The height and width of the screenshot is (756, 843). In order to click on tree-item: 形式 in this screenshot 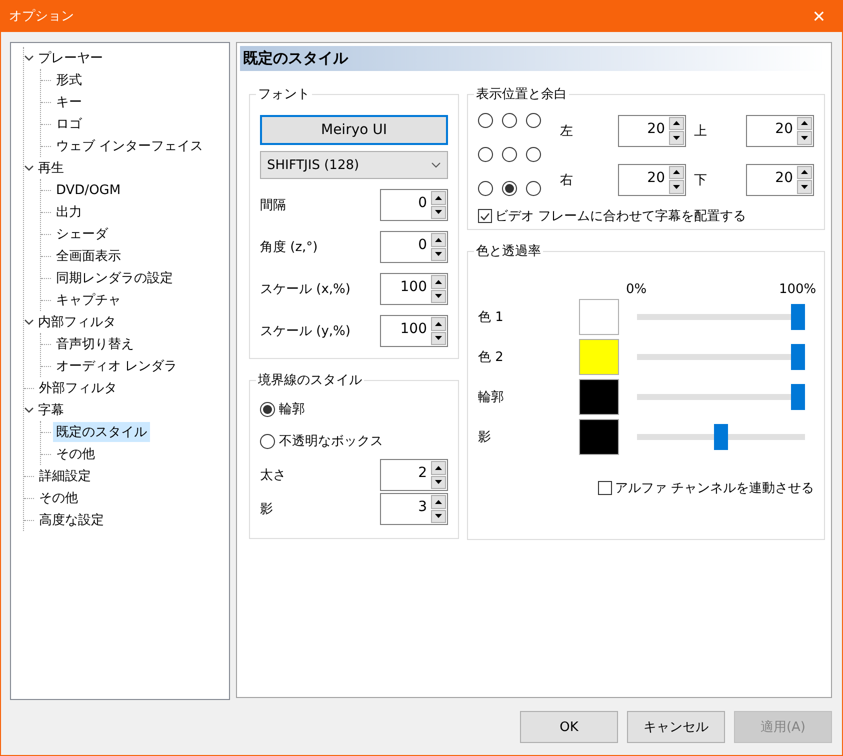, I will do `click(69, 80)`.